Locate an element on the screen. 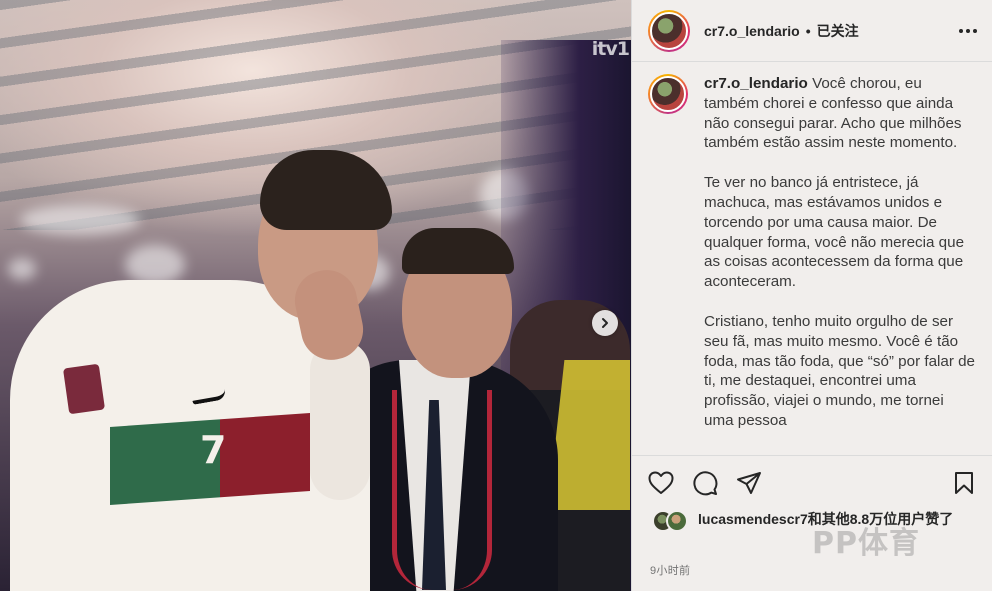  more-options-button is located at coordinates (968, 28).